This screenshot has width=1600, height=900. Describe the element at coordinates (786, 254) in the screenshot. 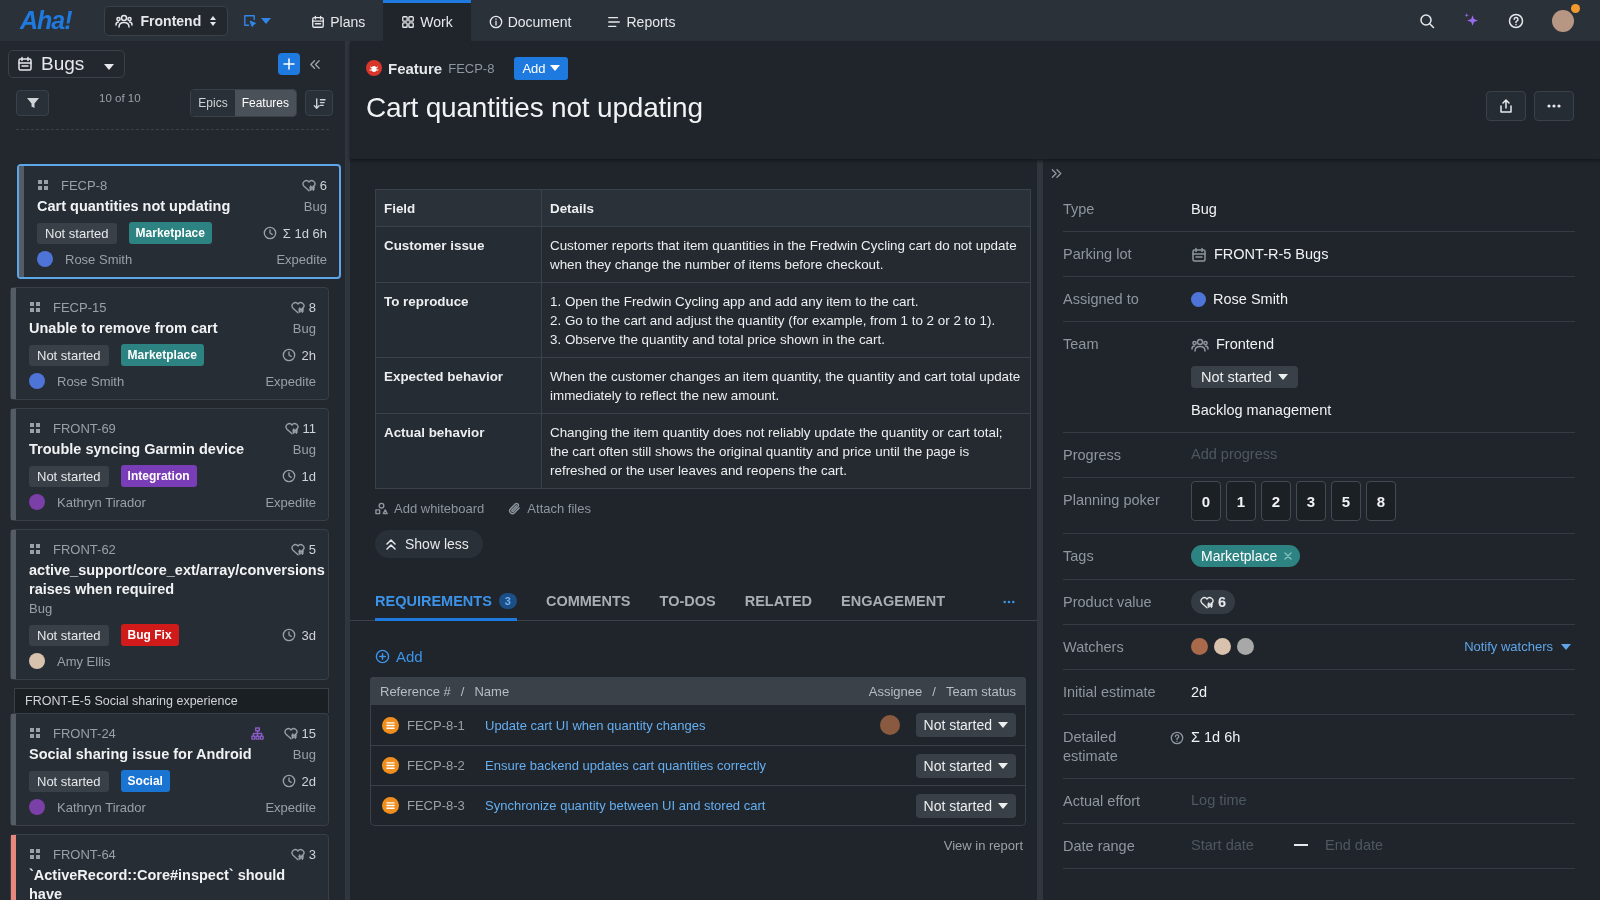

I see `table-cell: Customer reports that item quantities in the Fredwin Cycling cart do not update when they change the number of items before checkout.` at that location.